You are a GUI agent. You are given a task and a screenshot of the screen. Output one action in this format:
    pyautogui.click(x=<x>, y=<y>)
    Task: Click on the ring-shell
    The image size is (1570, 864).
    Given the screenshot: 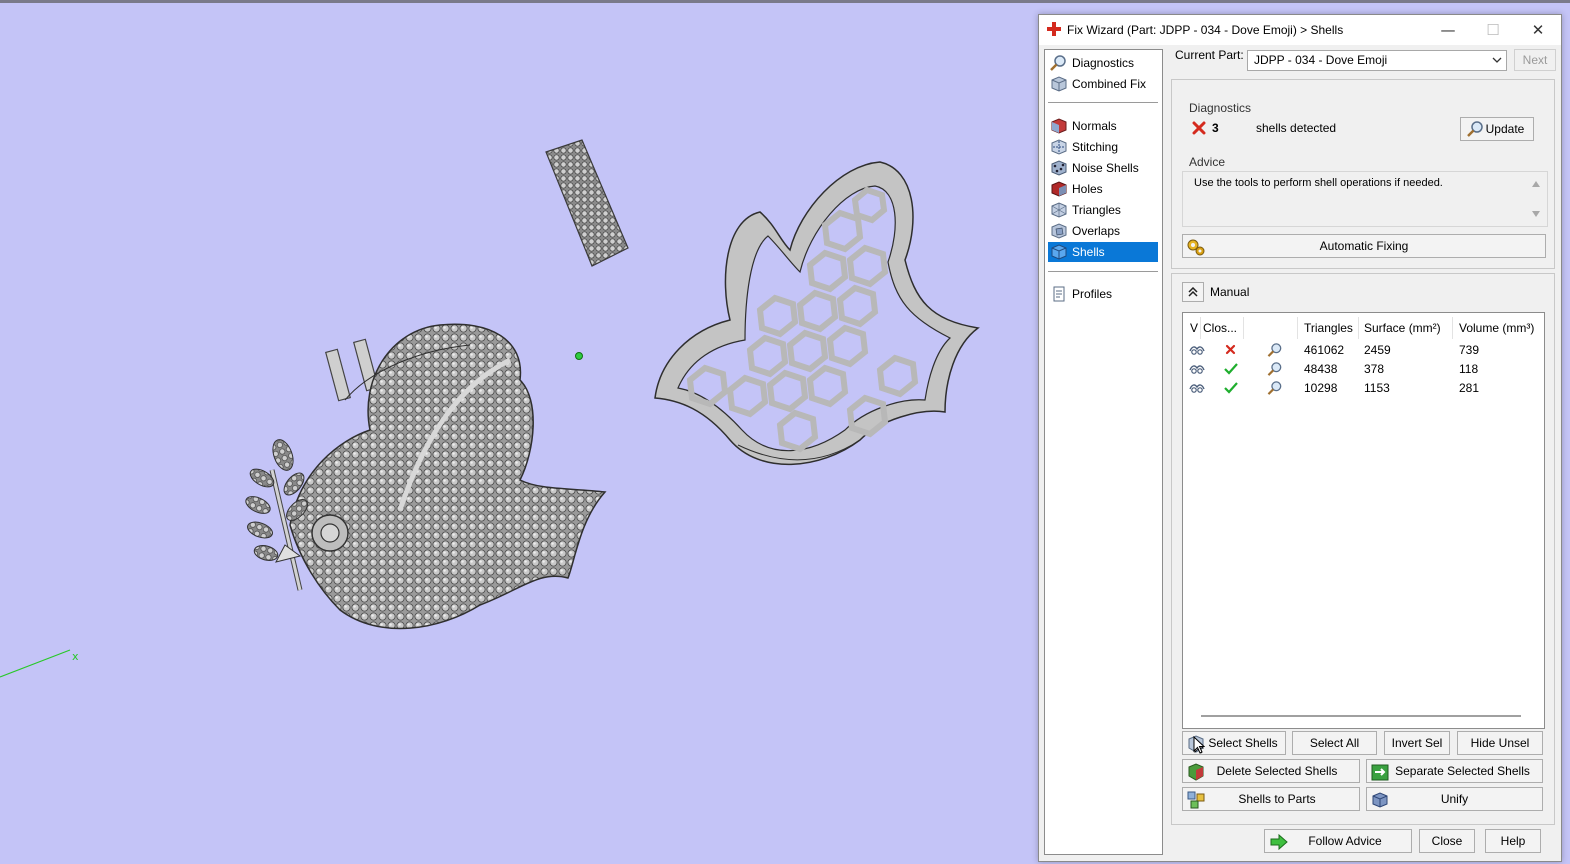 What is the action you would take?
    pyautogui.click(x=587, y=203)
    